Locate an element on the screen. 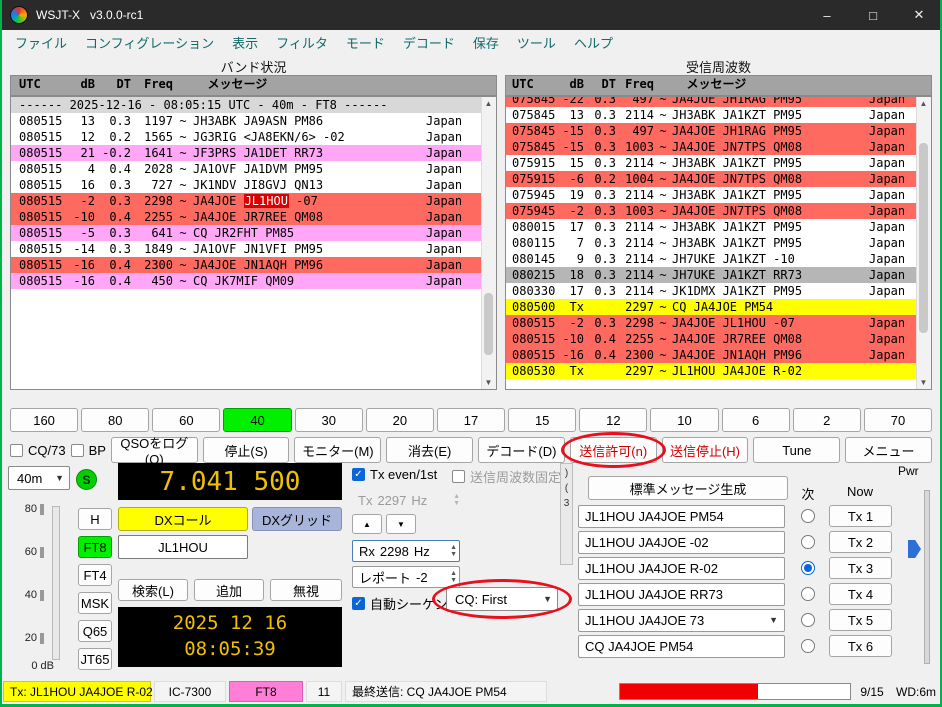 The width and height of the screenshot is (942, 707). menu-item: フィルタ is located at coordinates (302, 42).